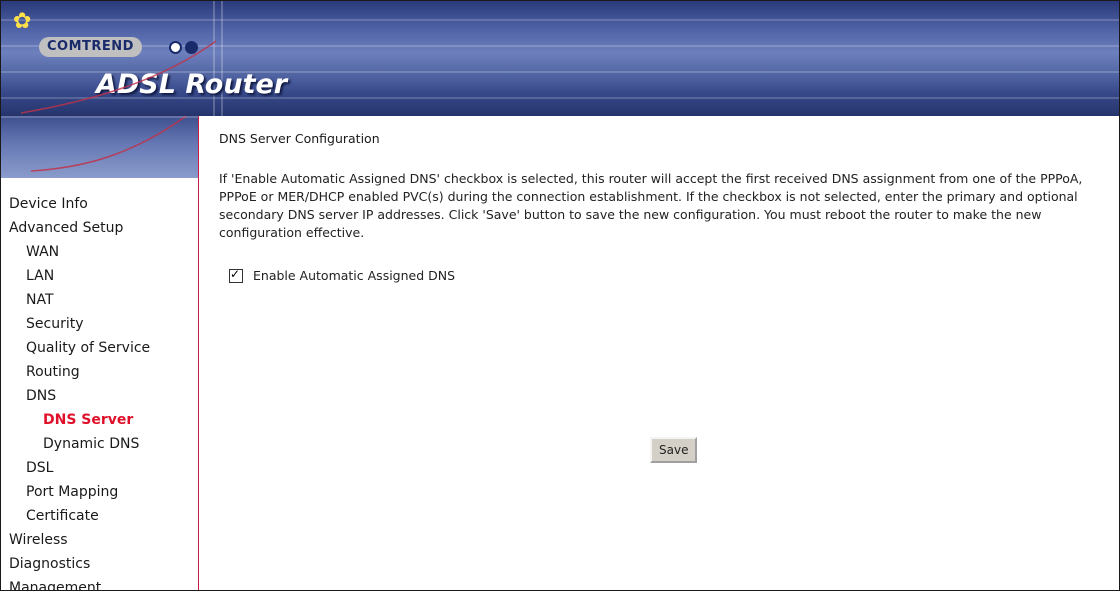 The image size is (1120, 591). I want to click on sidebar-item-management: Management, so click(79, 583).